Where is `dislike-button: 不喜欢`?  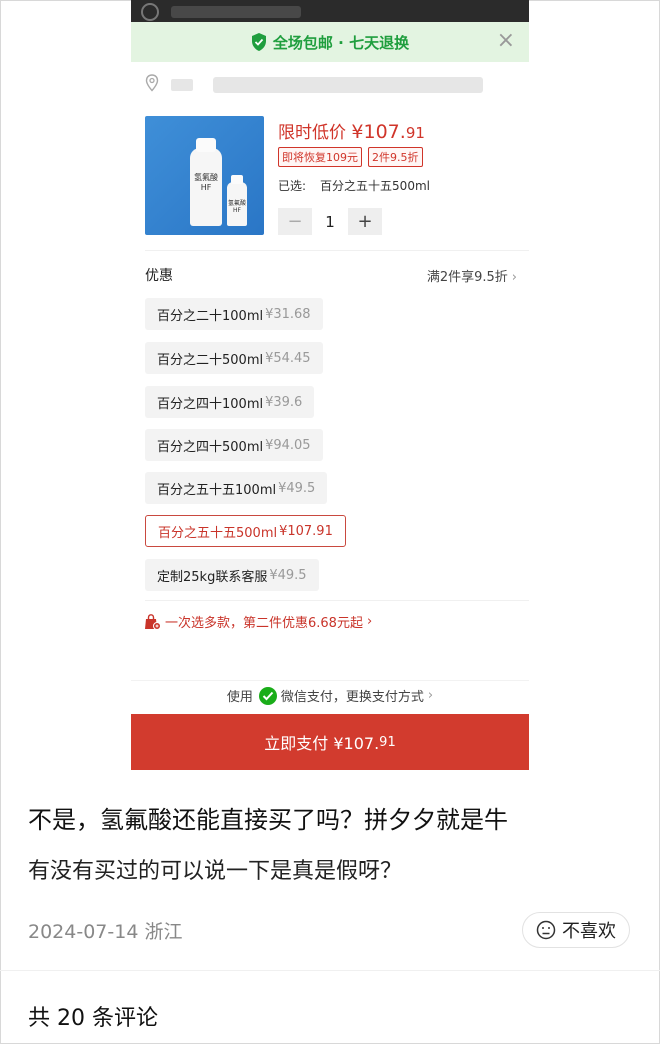
dislike-button: 不喜欢 is located at coordinates (576, 930).